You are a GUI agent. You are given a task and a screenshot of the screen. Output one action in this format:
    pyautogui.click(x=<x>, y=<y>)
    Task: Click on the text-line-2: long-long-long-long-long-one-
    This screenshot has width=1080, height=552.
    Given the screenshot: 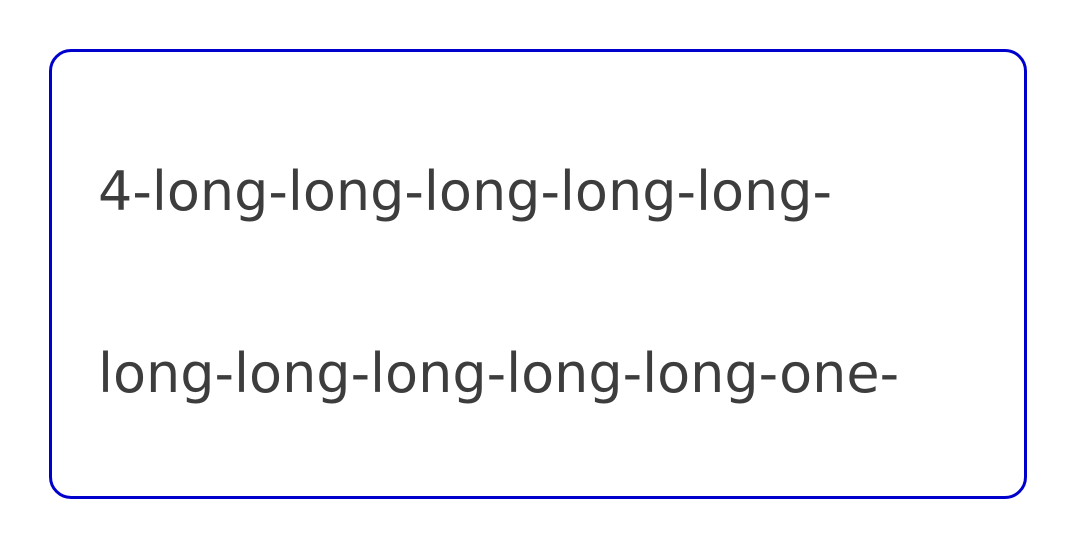 What is the action you would take?
    pyautogui.click(x=499, y=373)
    